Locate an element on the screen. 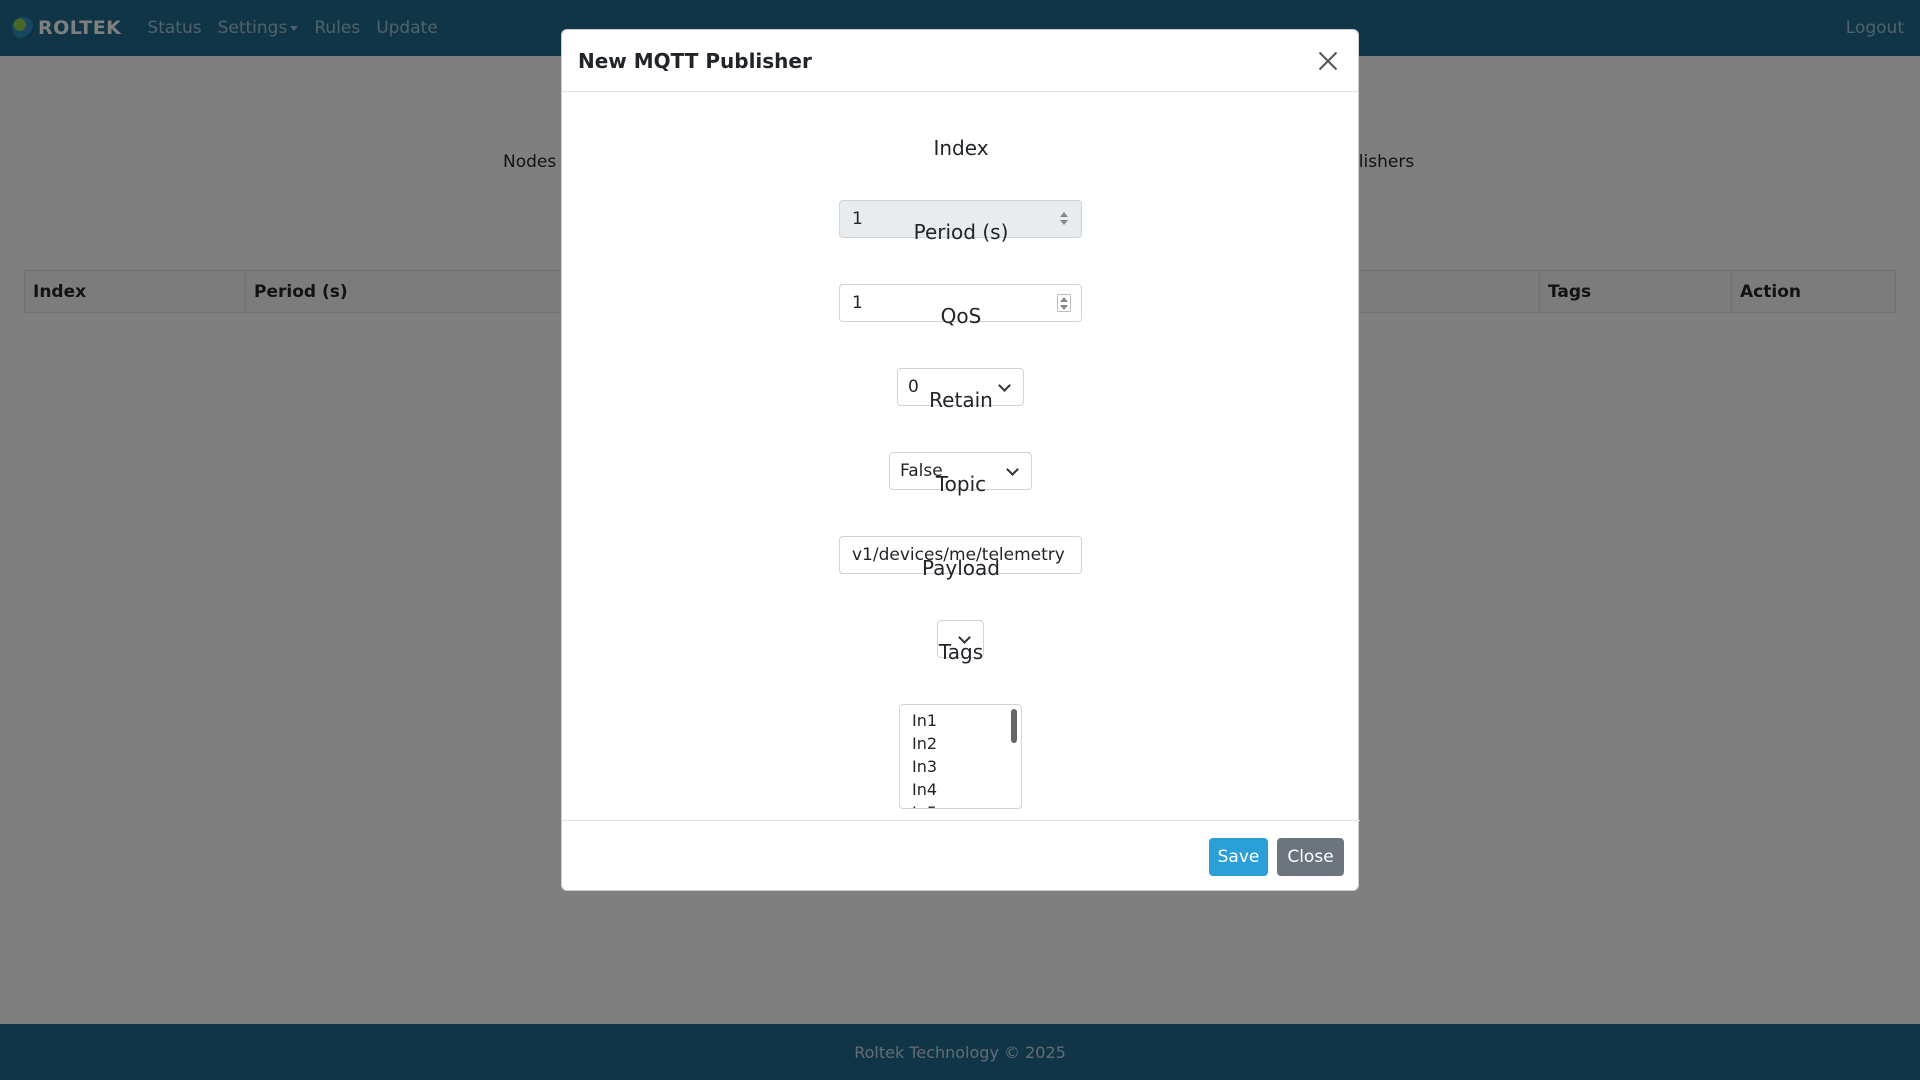 Image resolution: width=1920 pixels, height=1080 pixels. payload-label: Payload is located at coordinates (961, 568).